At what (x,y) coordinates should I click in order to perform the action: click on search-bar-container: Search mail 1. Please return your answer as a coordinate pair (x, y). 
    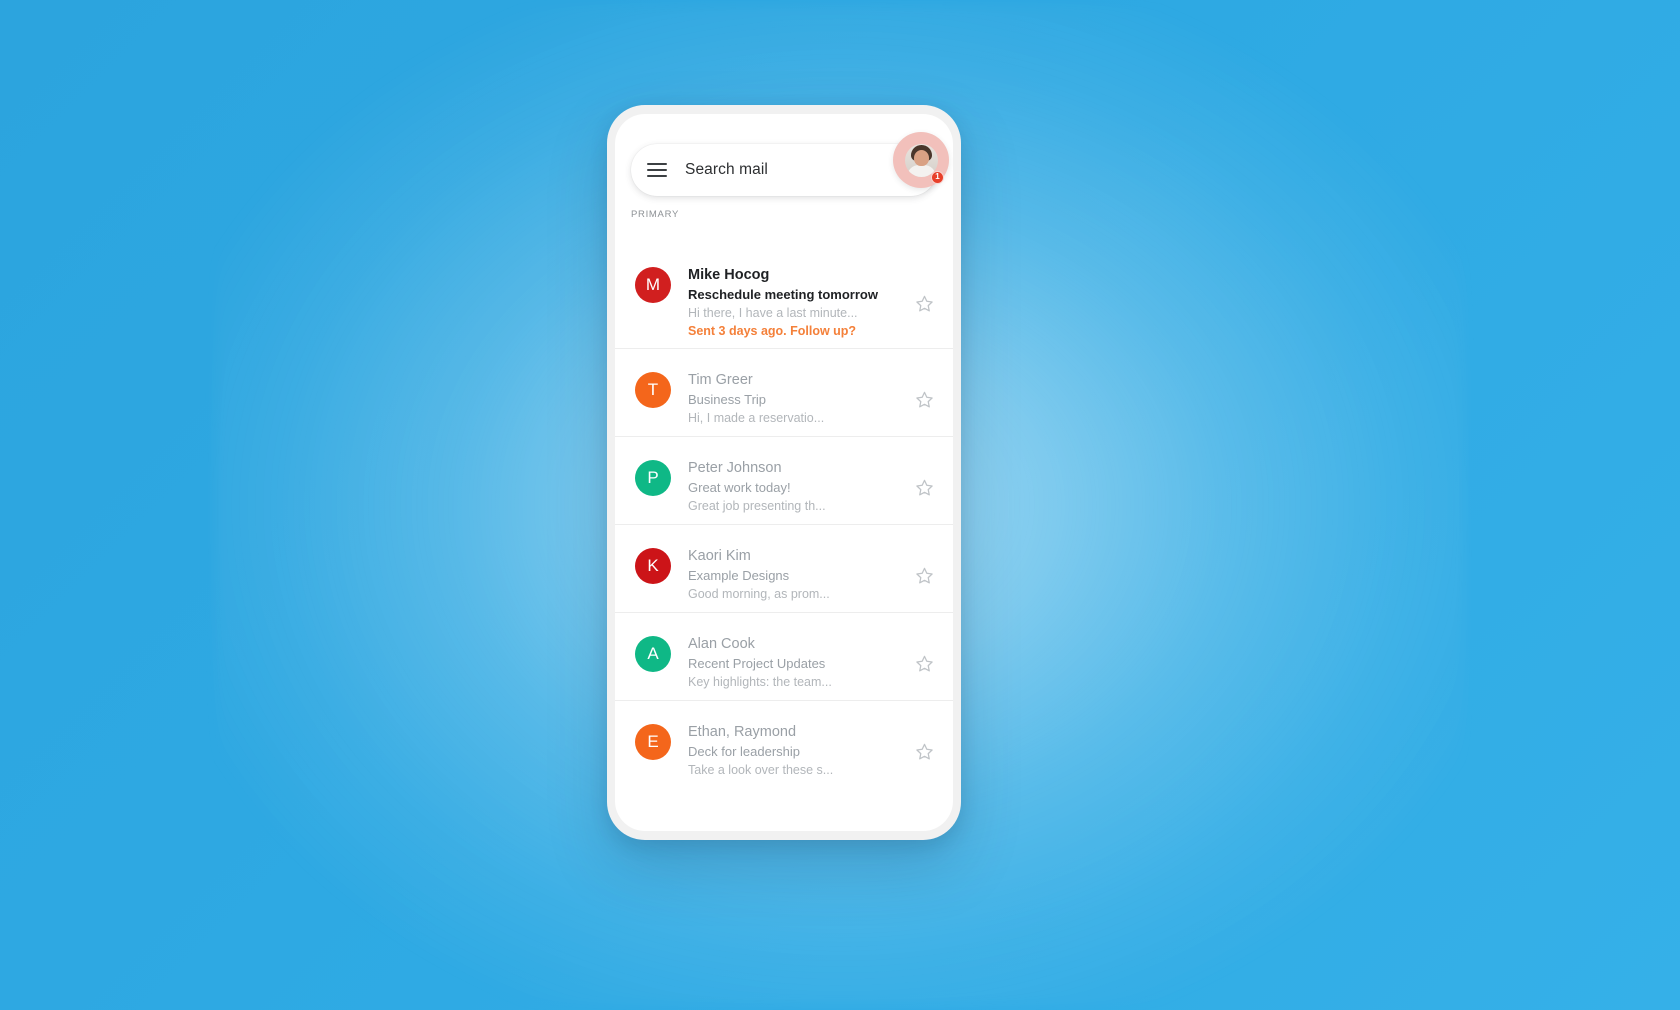
    Looking at the image, I should click on (790, 164).